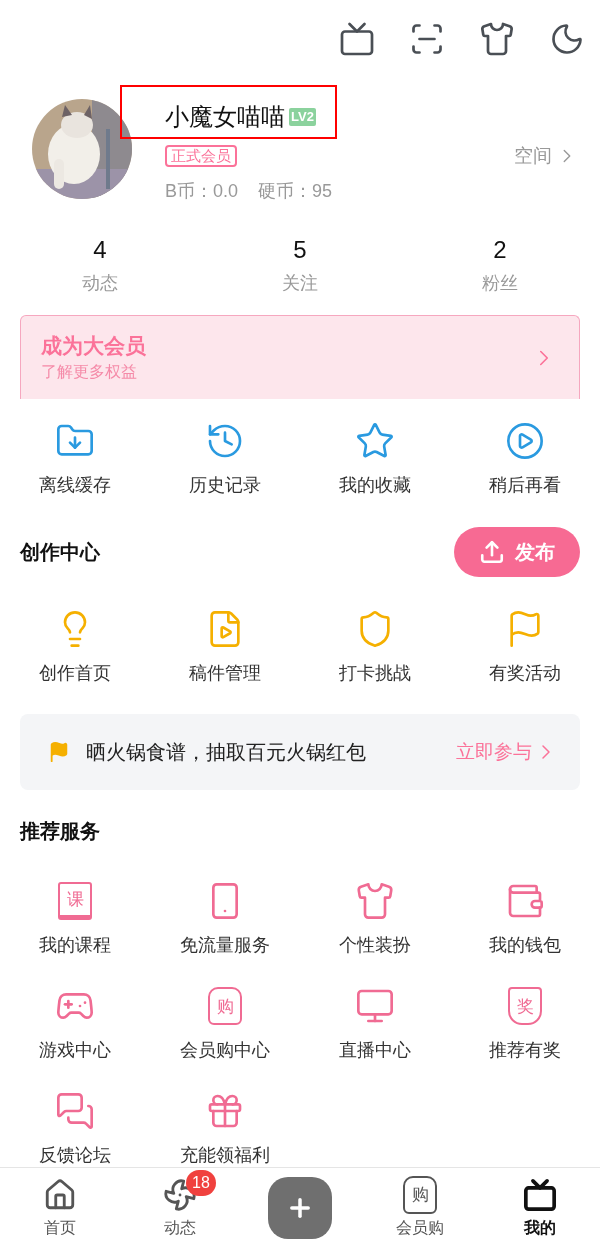  What do you see at coordinates (525, 1024) in the screenshot?
I see `service-item: 奖 推荐有奖` at bounding box center [525, 1024].